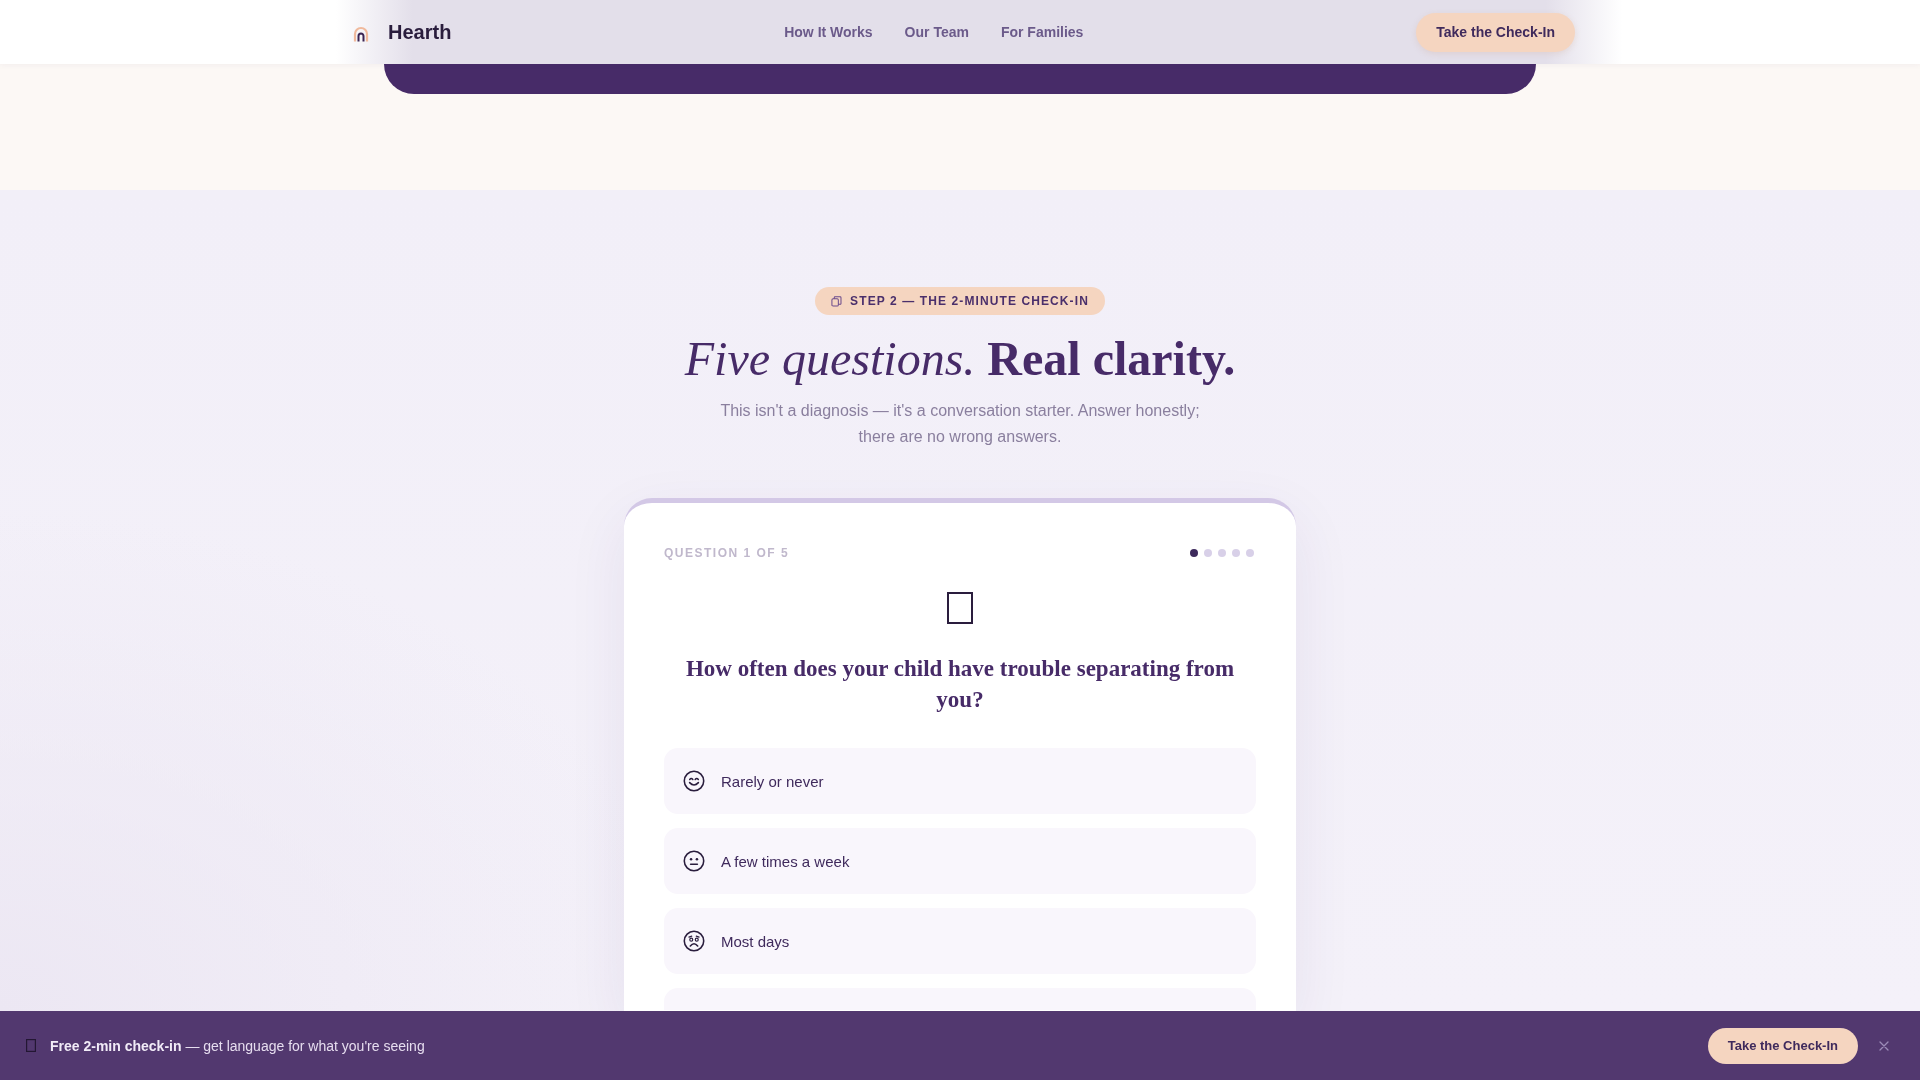 This screenshot has width=1920, height=1080. Describe the element at coordinates (837, 301) in the screenshot. I see `stacked-pages-icon` at that location.